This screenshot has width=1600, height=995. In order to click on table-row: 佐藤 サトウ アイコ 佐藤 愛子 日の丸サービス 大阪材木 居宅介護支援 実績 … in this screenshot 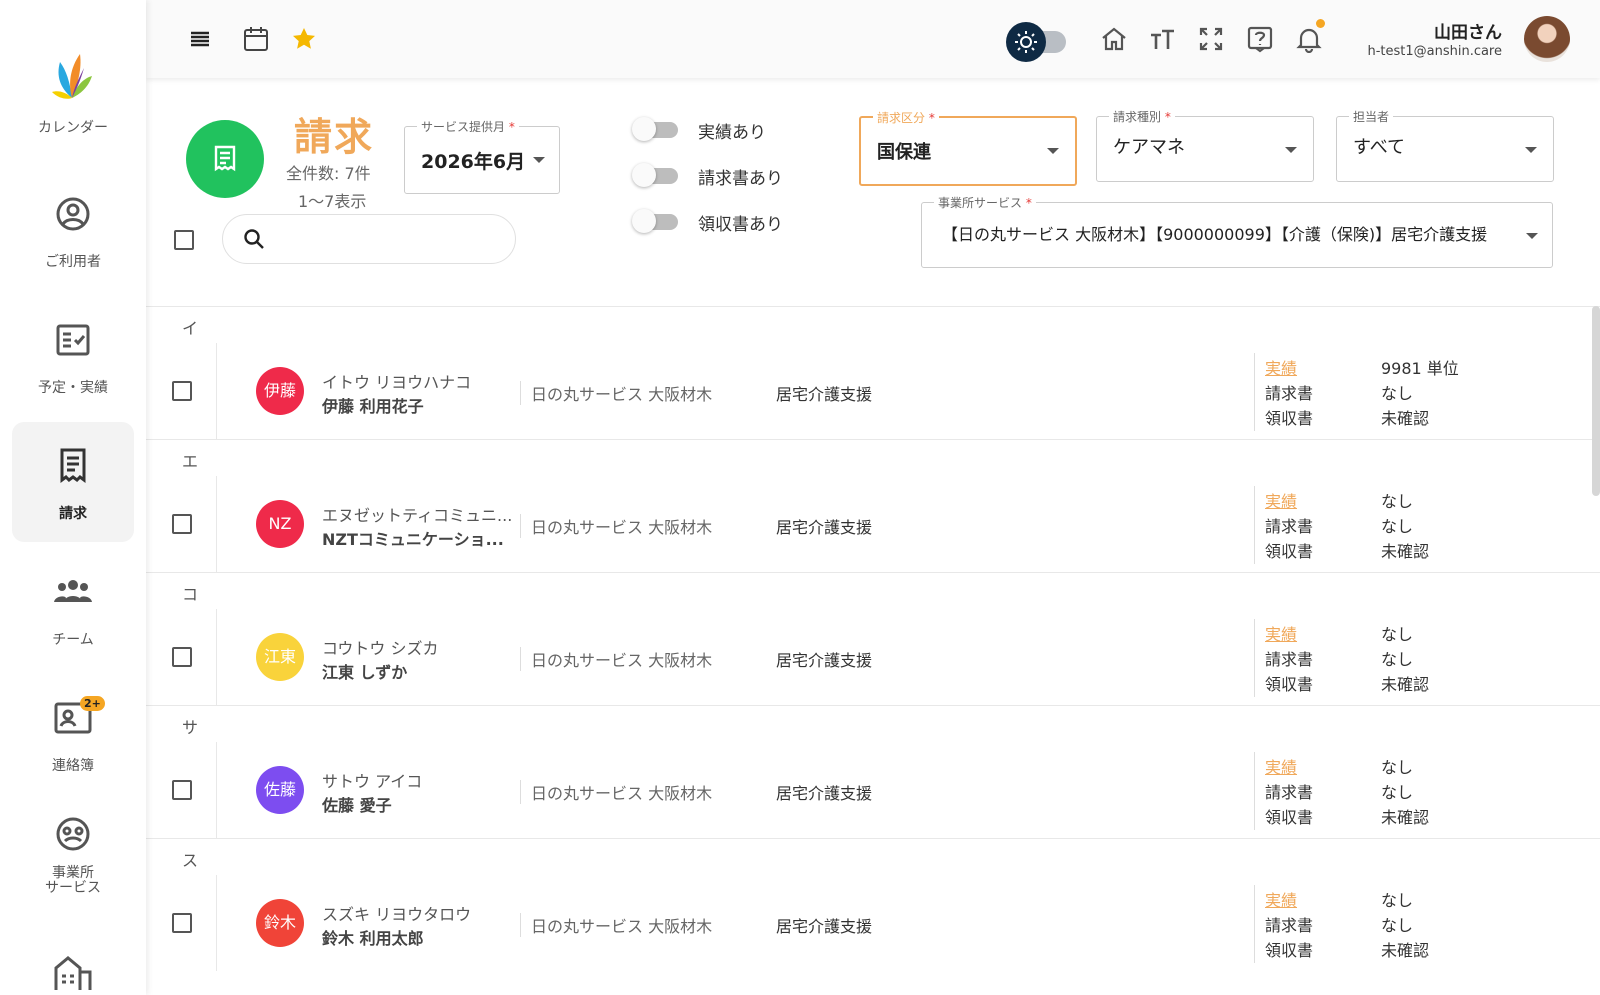, I will do `click(873, 790)`.